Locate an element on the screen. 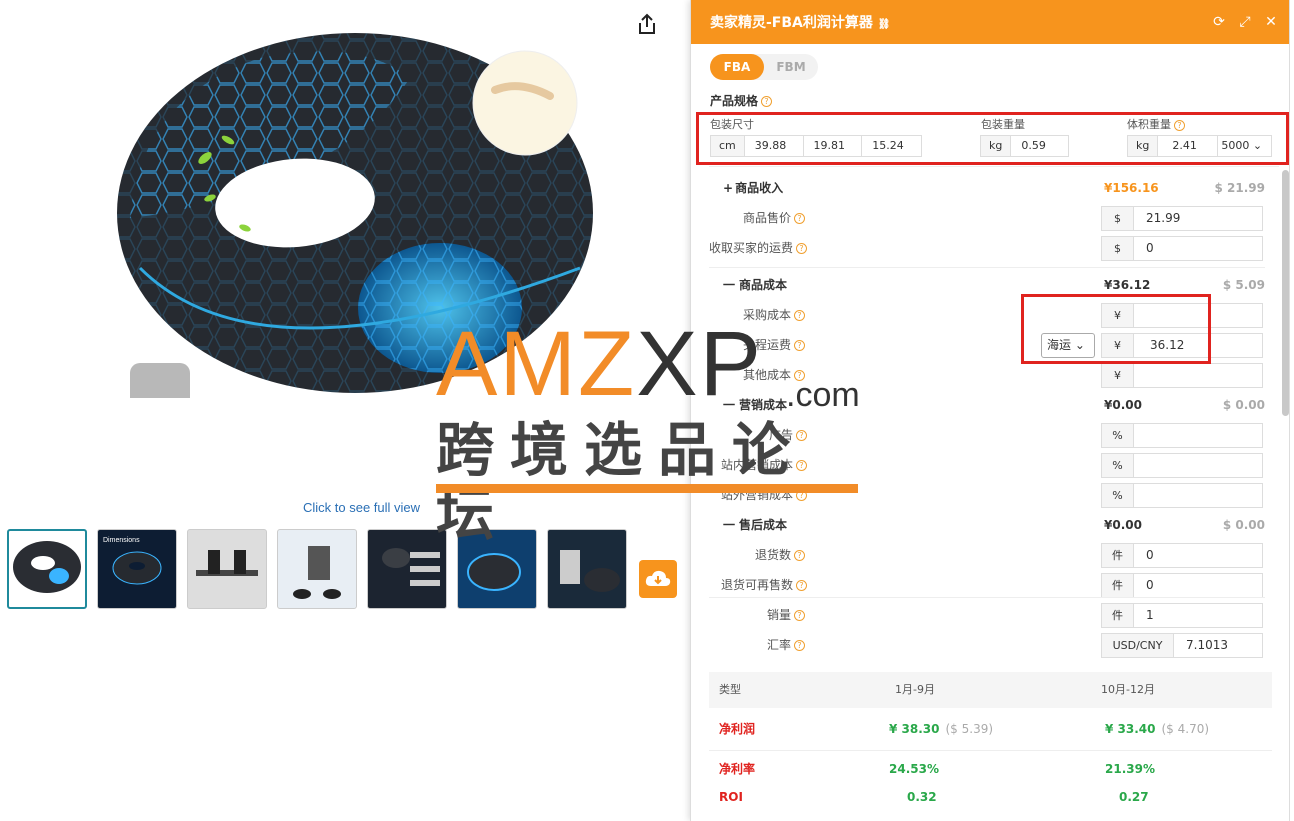 Image resolution: width=1294 pixels, height=821 pixels. offsite-label: 站外营销成本? is located at coordinates (764, 495).